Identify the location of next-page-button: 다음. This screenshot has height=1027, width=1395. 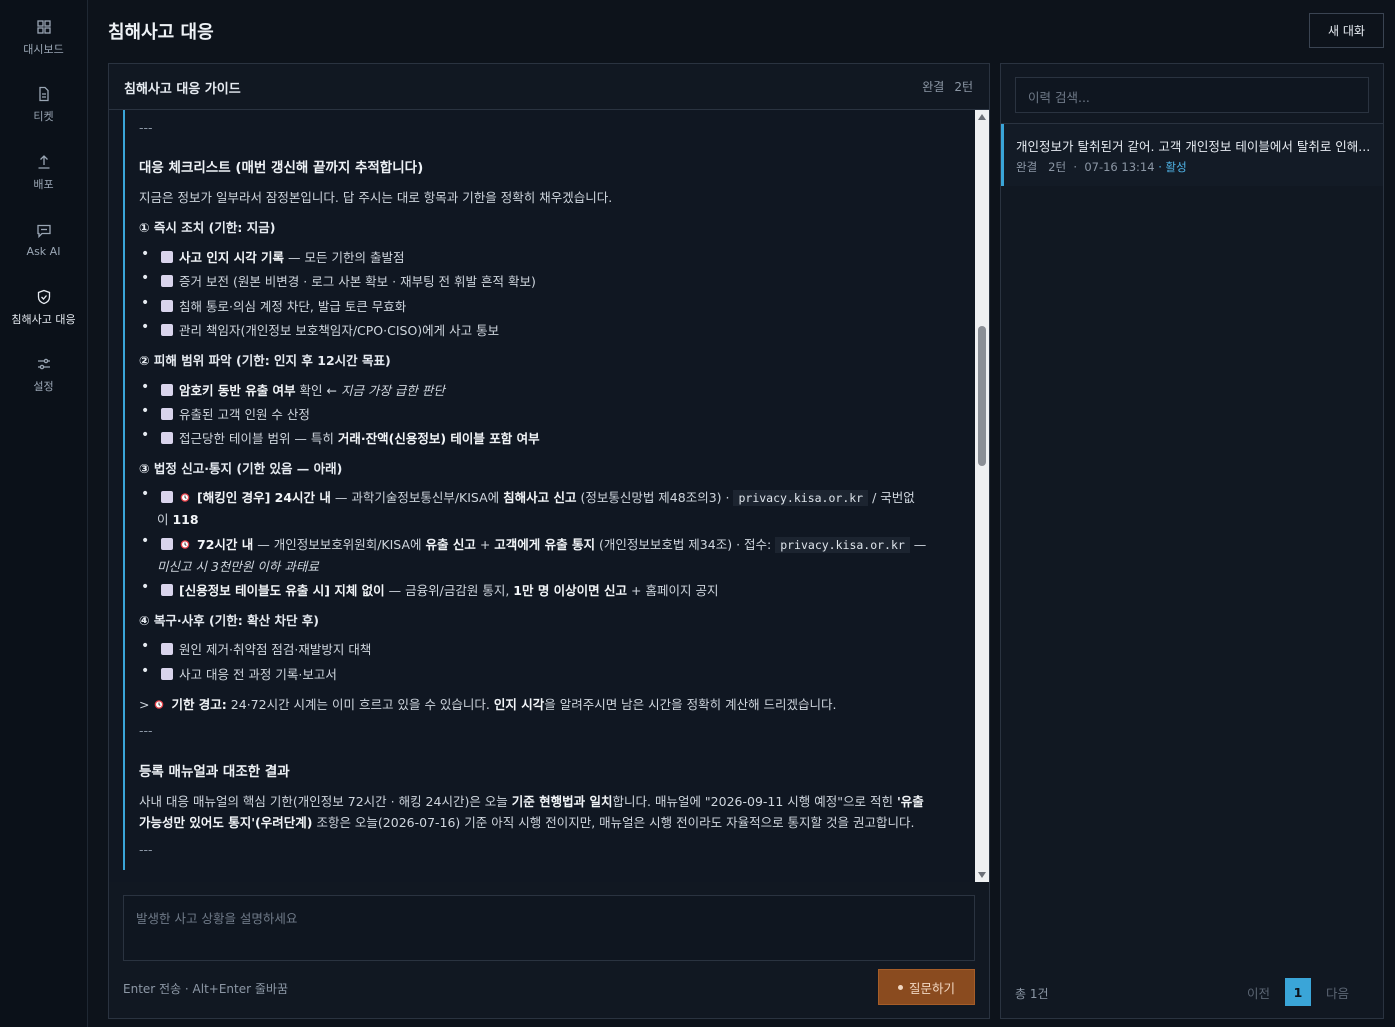
(1337, 992).